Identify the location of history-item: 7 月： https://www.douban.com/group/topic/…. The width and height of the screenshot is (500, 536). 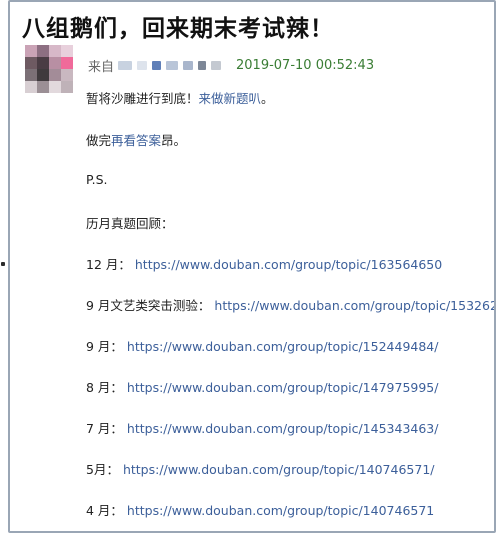
(262, 427).